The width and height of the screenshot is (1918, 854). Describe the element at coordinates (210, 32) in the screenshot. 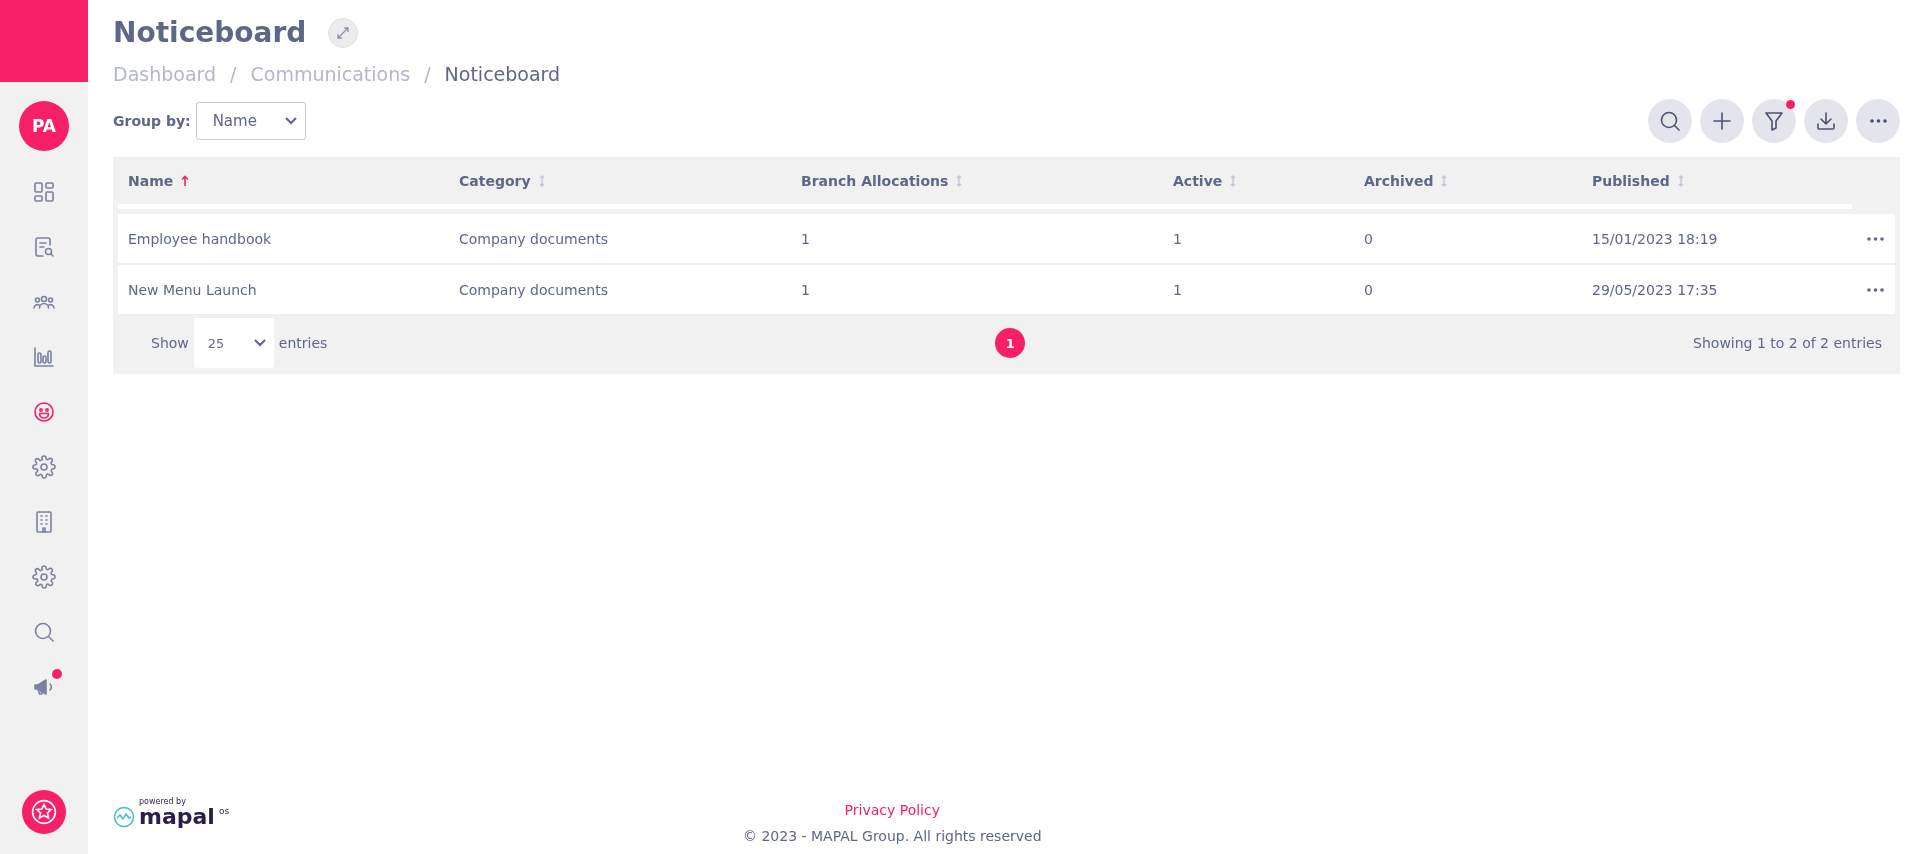

I see `page-title: Noticeboard` at that location.